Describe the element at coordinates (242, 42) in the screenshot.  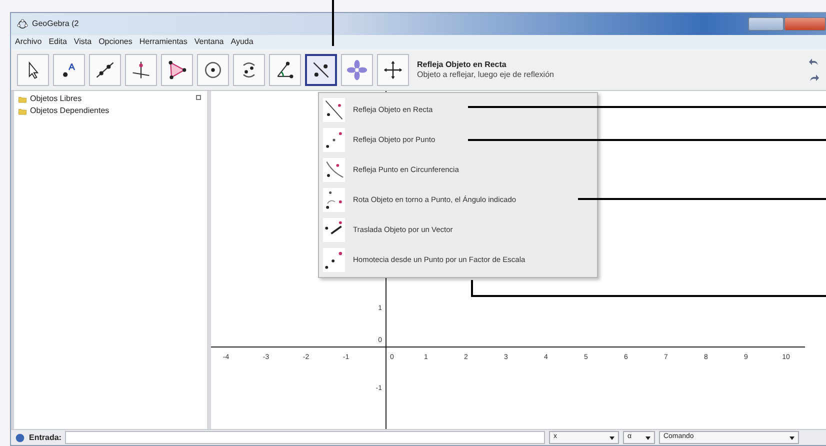
I see `menu-item: Ayuda` at that location.